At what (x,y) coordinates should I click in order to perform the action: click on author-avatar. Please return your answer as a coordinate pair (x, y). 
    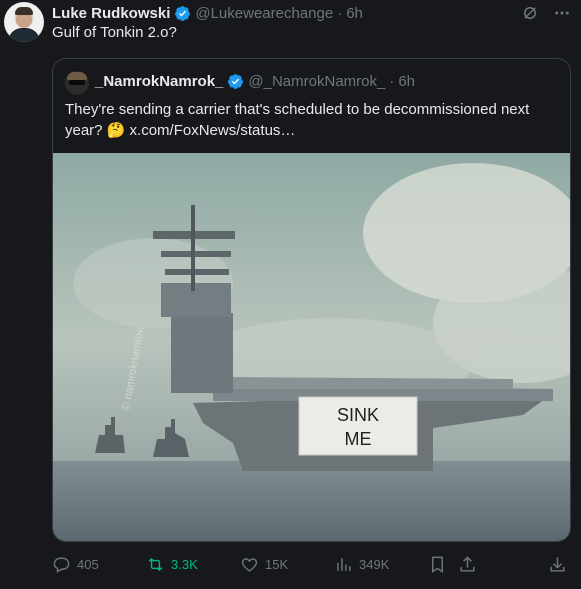
    Looking at the image, I should click on (24, 22).